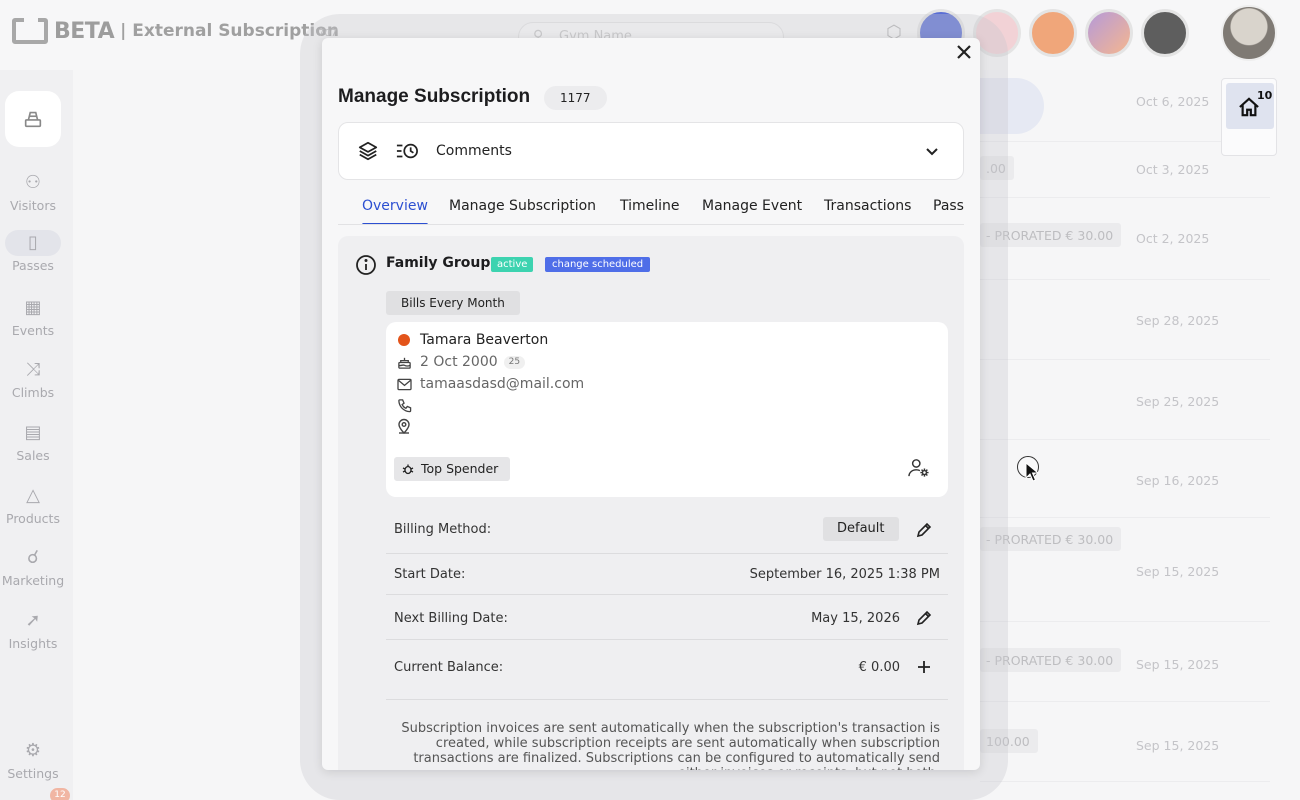  Describe the element at coordinates (408, 426) in the screenshot. I see `member-address-row` at that location.